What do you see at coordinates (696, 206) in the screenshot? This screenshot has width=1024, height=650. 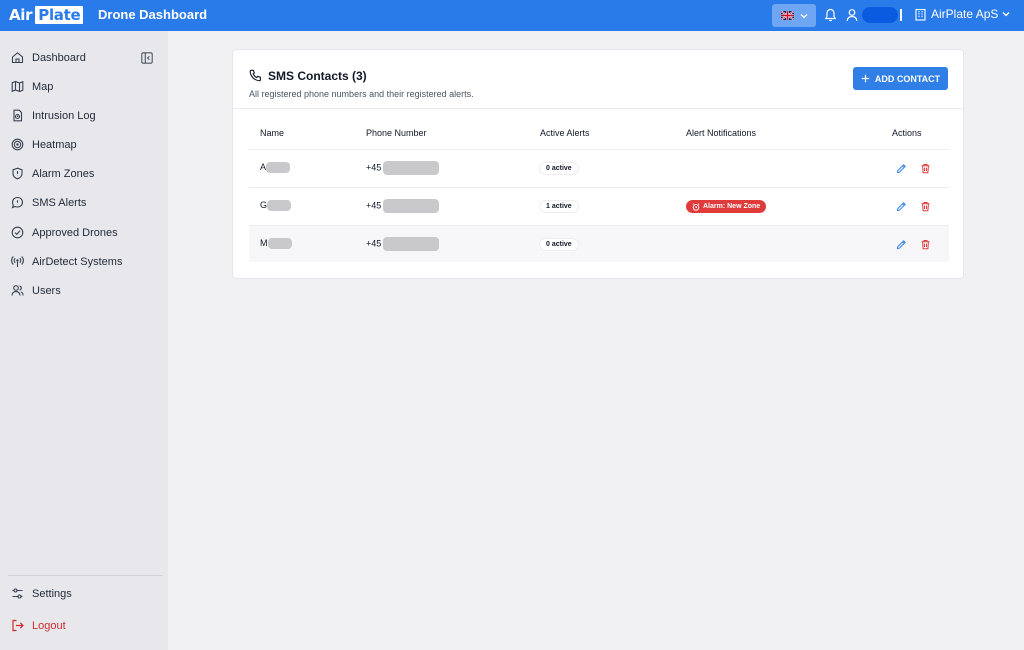 I see `alarm-clock-icon` at bounding box center [696, 206].